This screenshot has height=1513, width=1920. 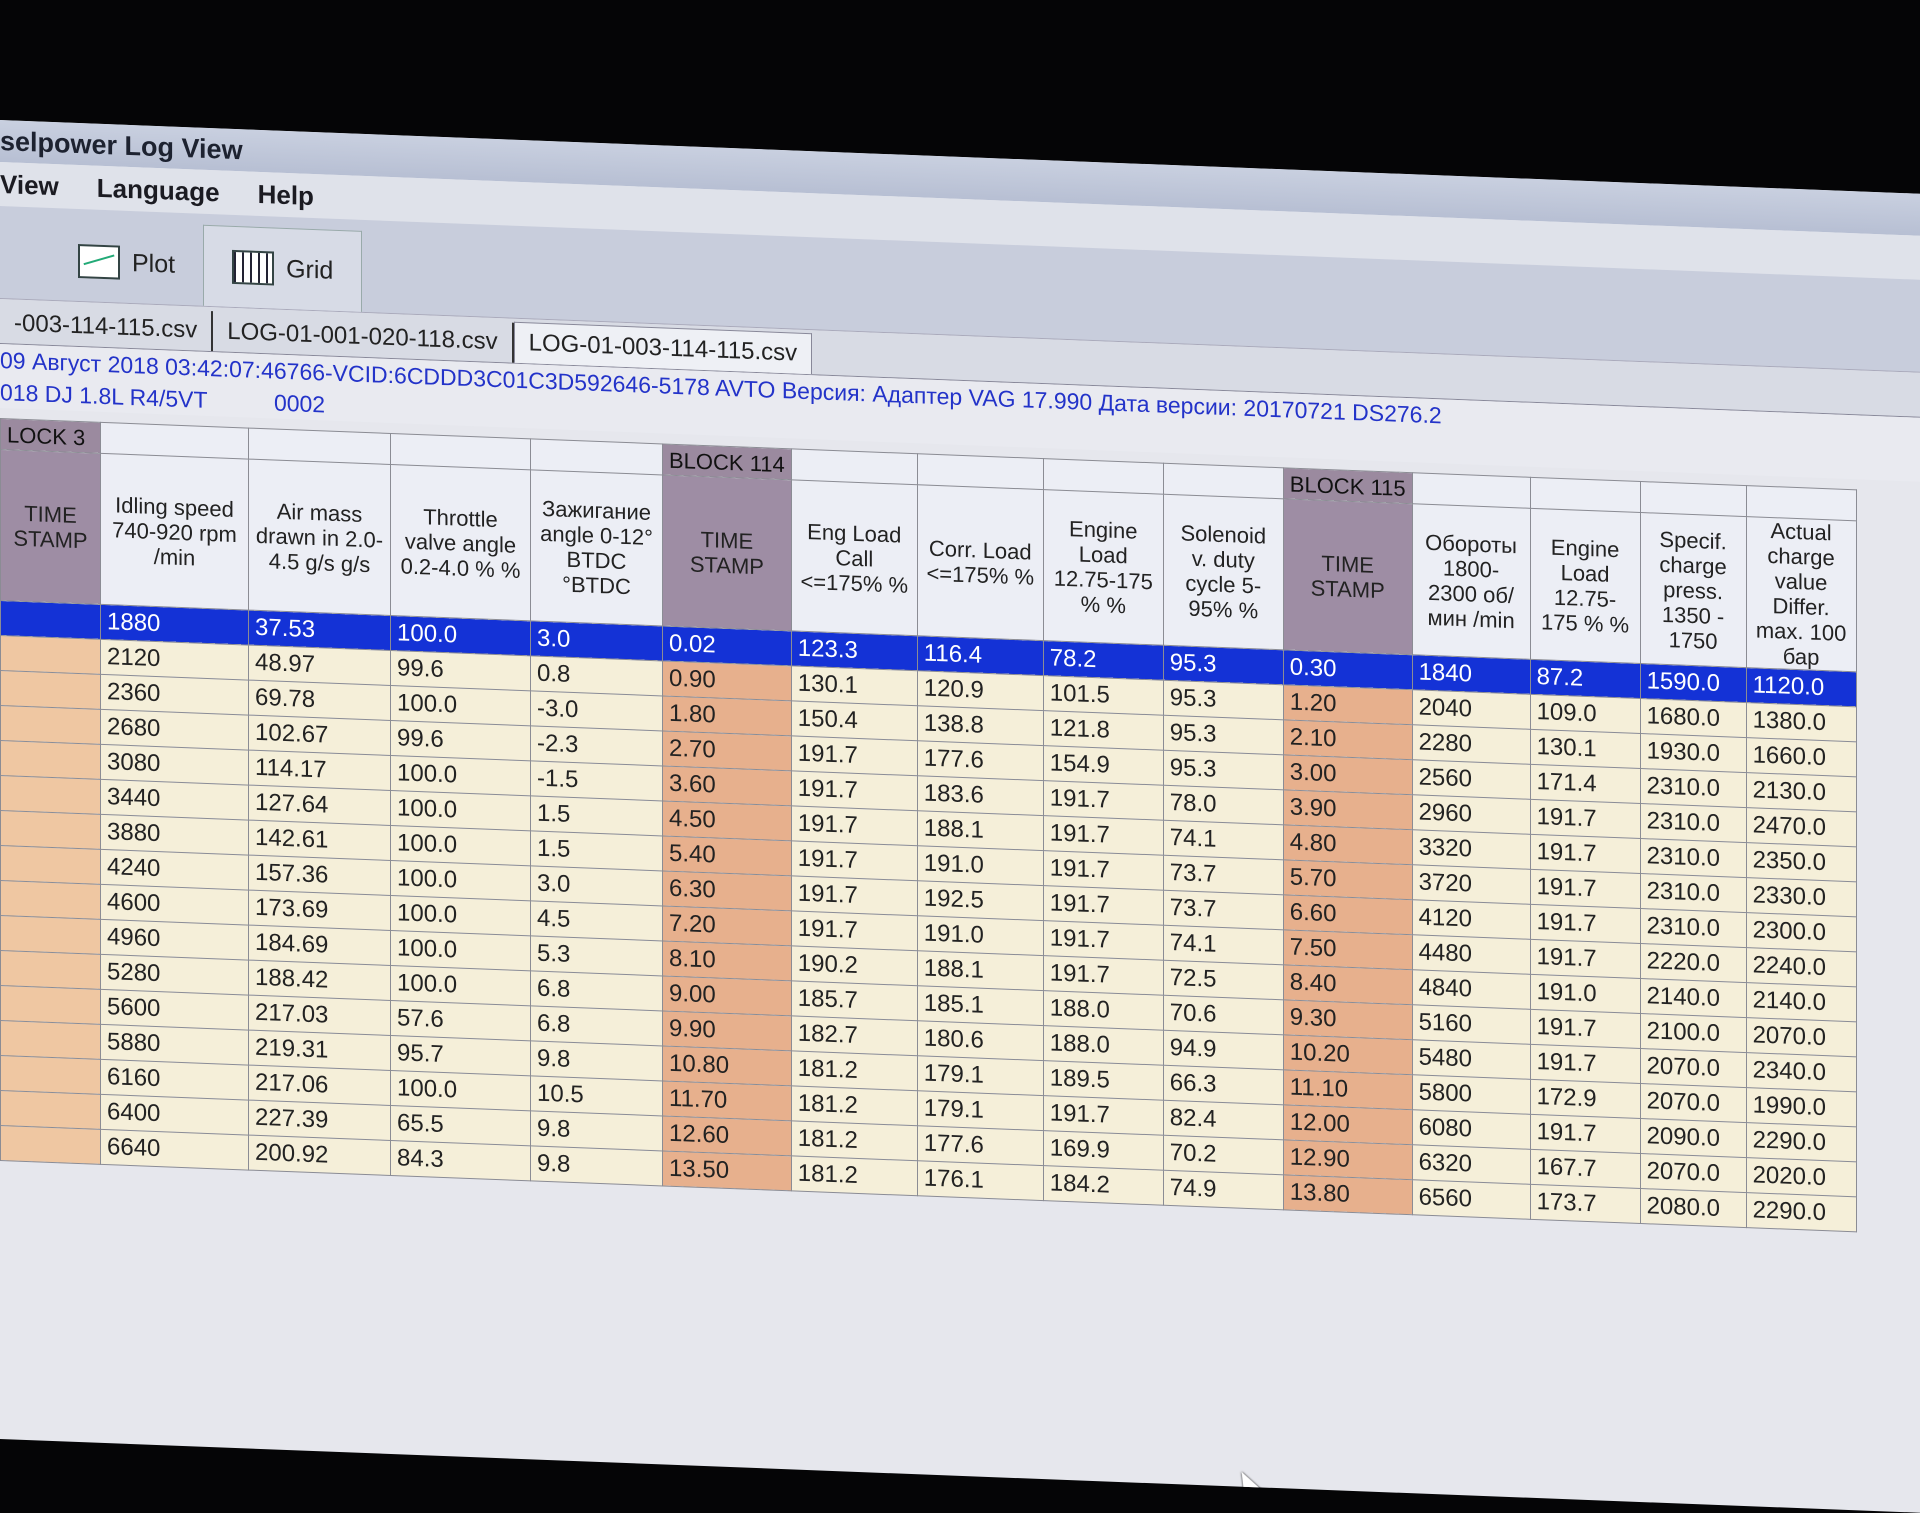 I want to click on table-cell: 6.30, so click(x=727, y=890).